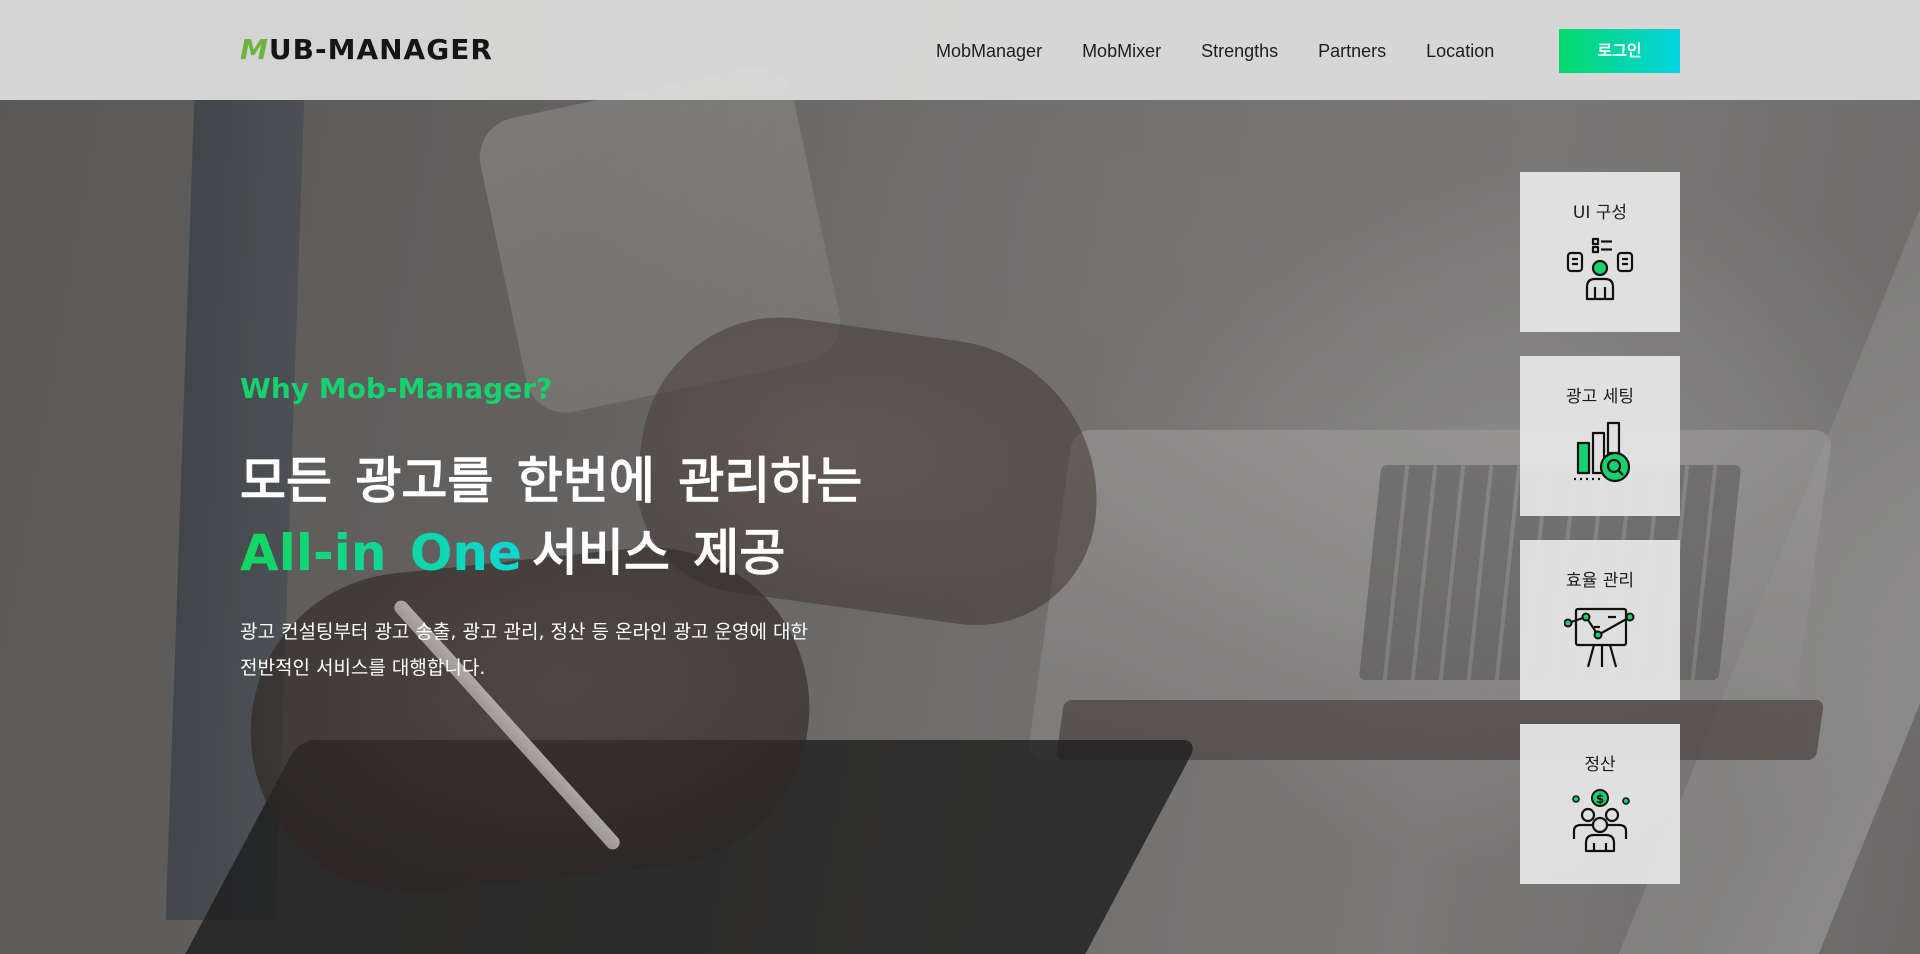  What do you see at coordinates (1619, 51) in the screenshot?
I see `login-button: 로그인` at bounding box center [1619, 51].